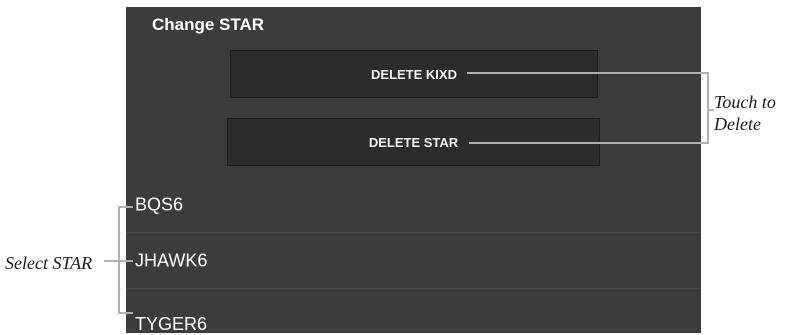 This screenshot has height=335, width=793. What do you see at coordinates (49, 263) in the screenshot?
I see `select-star-callout: Select STAR` at bounding box center [49, 263].